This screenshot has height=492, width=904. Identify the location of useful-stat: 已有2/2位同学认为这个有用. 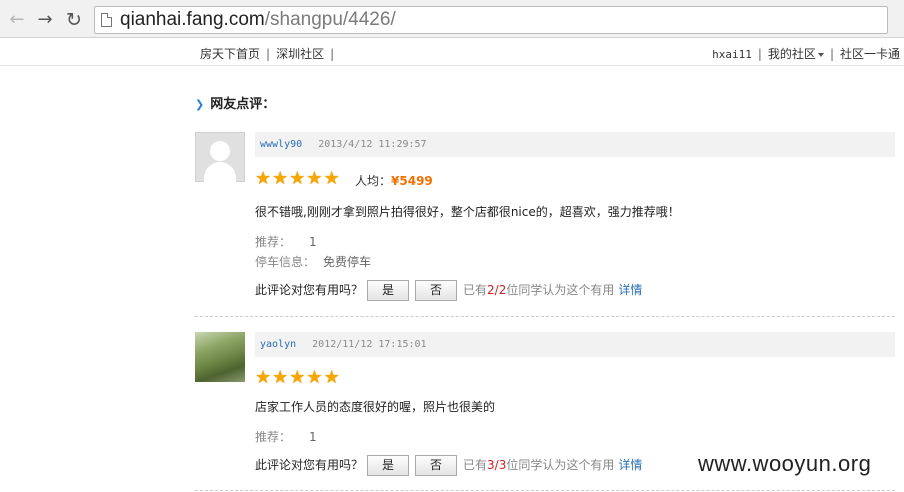
(539, 290).